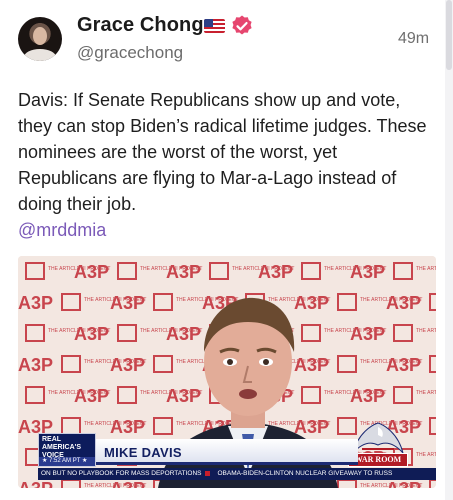 The image size is (453, 500). I want to click on scrollbar, so click(449, 250).